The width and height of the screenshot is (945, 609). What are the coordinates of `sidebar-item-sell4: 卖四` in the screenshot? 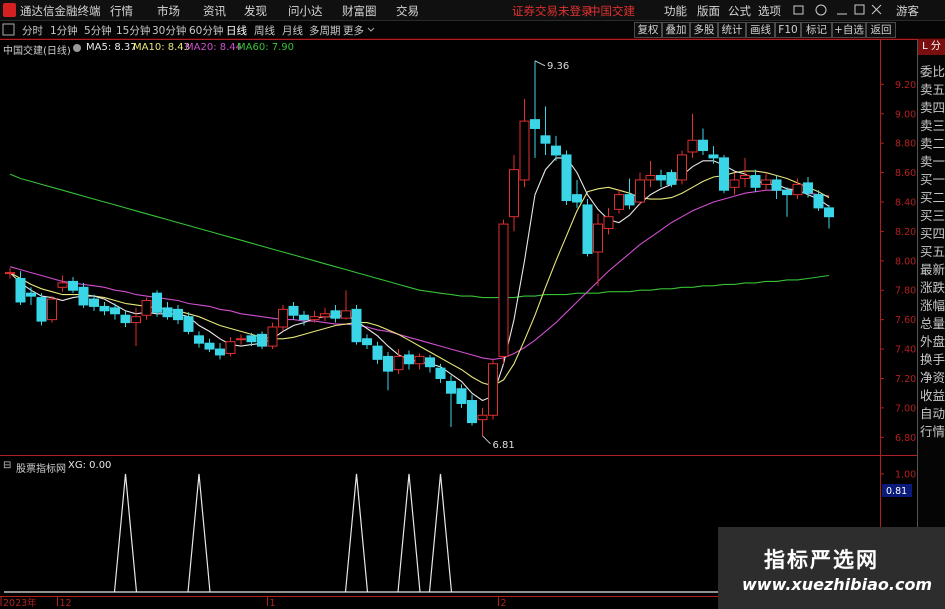 It's located at (932, 106).